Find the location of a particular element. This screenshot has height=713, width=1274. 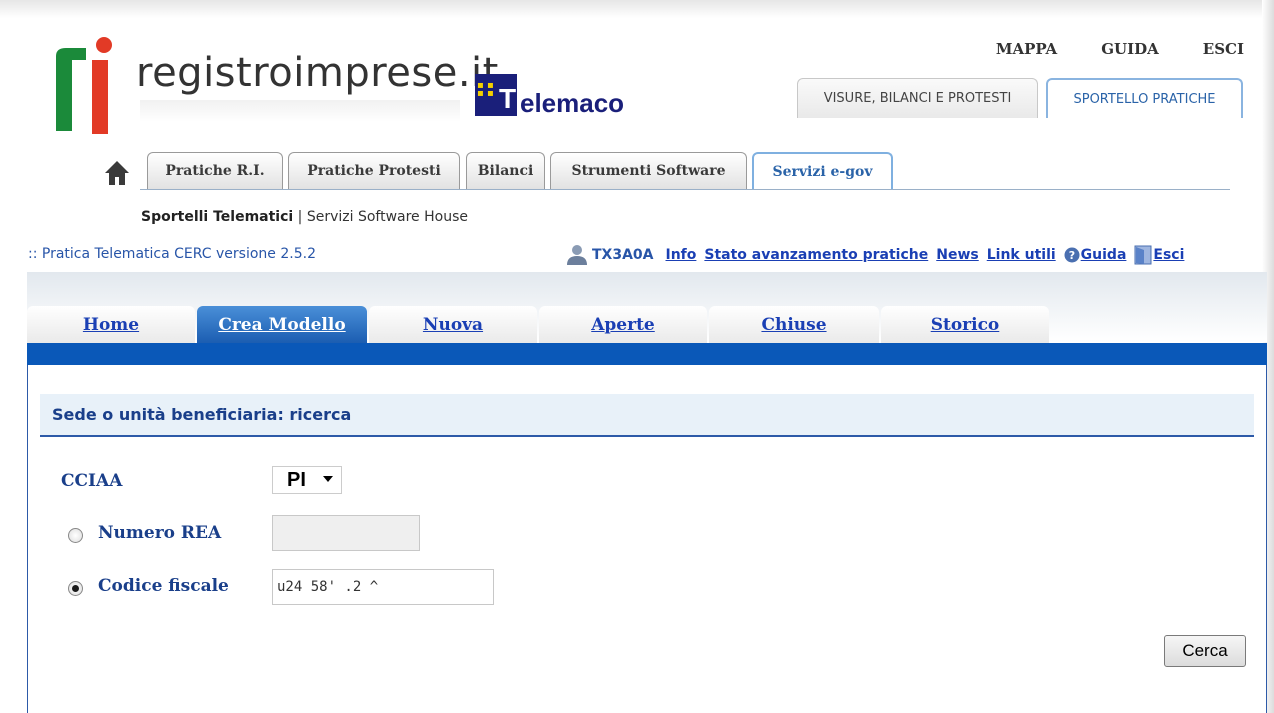

link-link-utili: Link utili is located at coordinates (1021, 255).